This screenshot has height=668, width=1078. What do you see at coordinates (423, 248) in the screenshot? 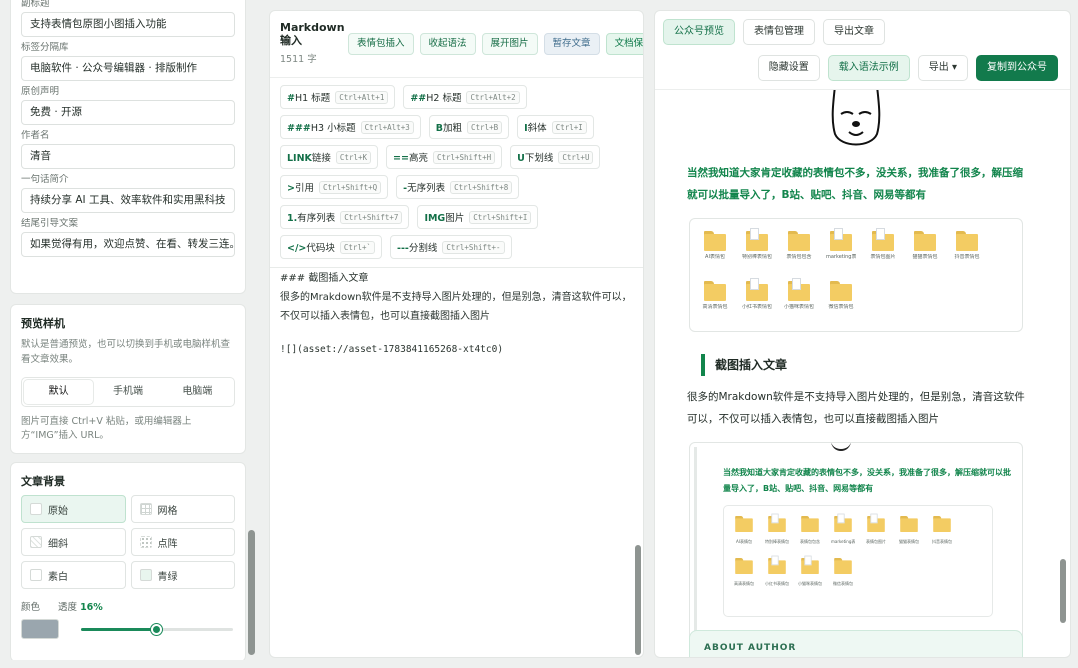
I see `toolbar-label: 分割线` at bounding box center [423, 248].